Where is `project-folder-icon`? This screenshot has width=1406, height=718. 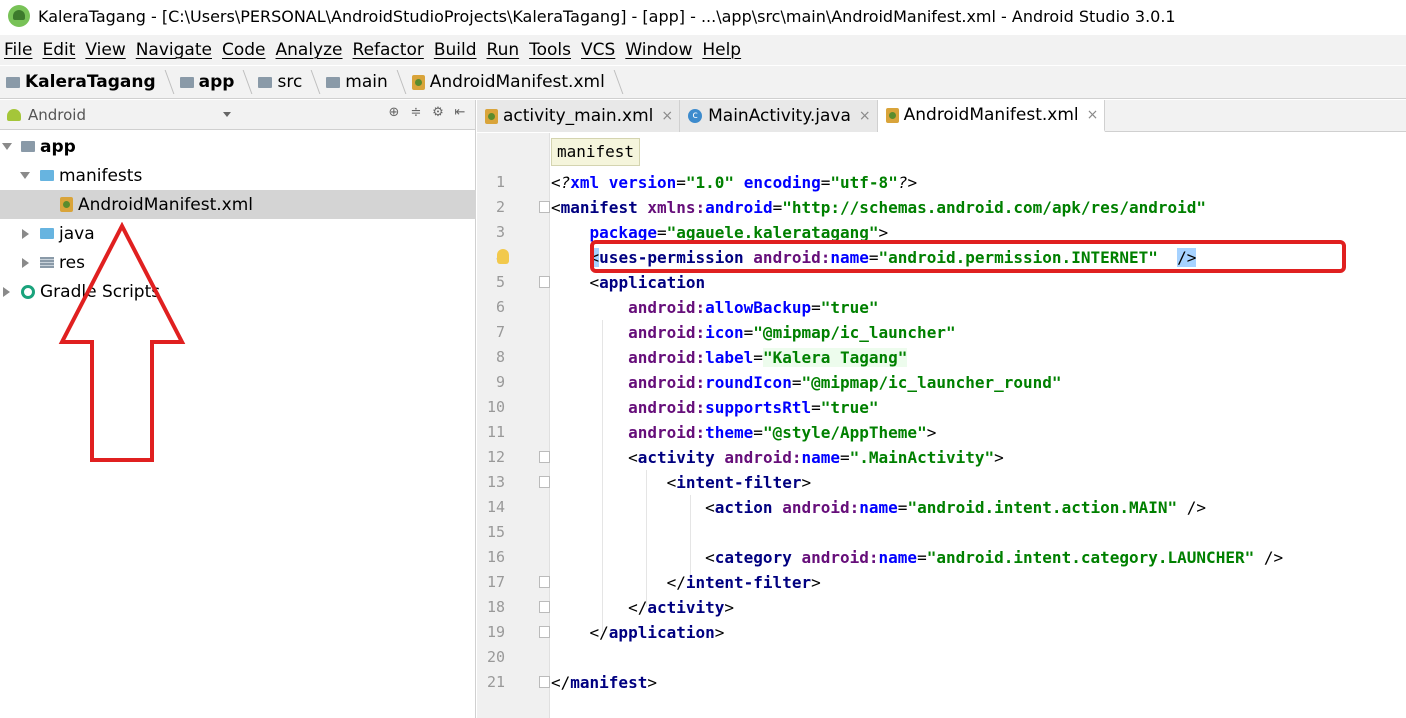
project-folder-icon is located at coordinates (13, 82).